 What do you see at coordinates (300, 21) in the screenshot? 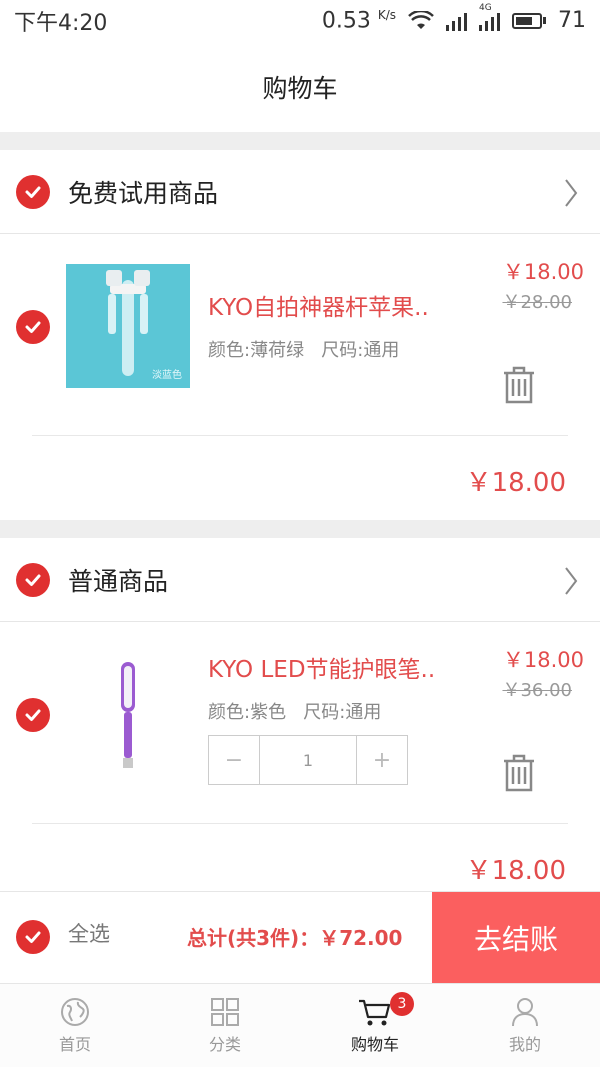
I see `status-bar: 下午4:20 0.53 K/s 4G 71` at bounding box center [300, 21].